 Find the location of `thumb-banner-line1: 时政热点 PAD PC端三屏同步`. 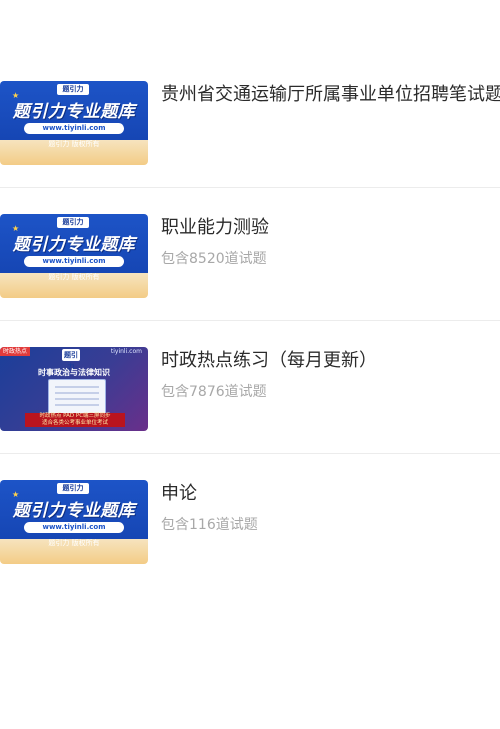

thumb-banner-line1: 时政热点 PAD PC端三屏同步 is located at coordinates (75, 416).